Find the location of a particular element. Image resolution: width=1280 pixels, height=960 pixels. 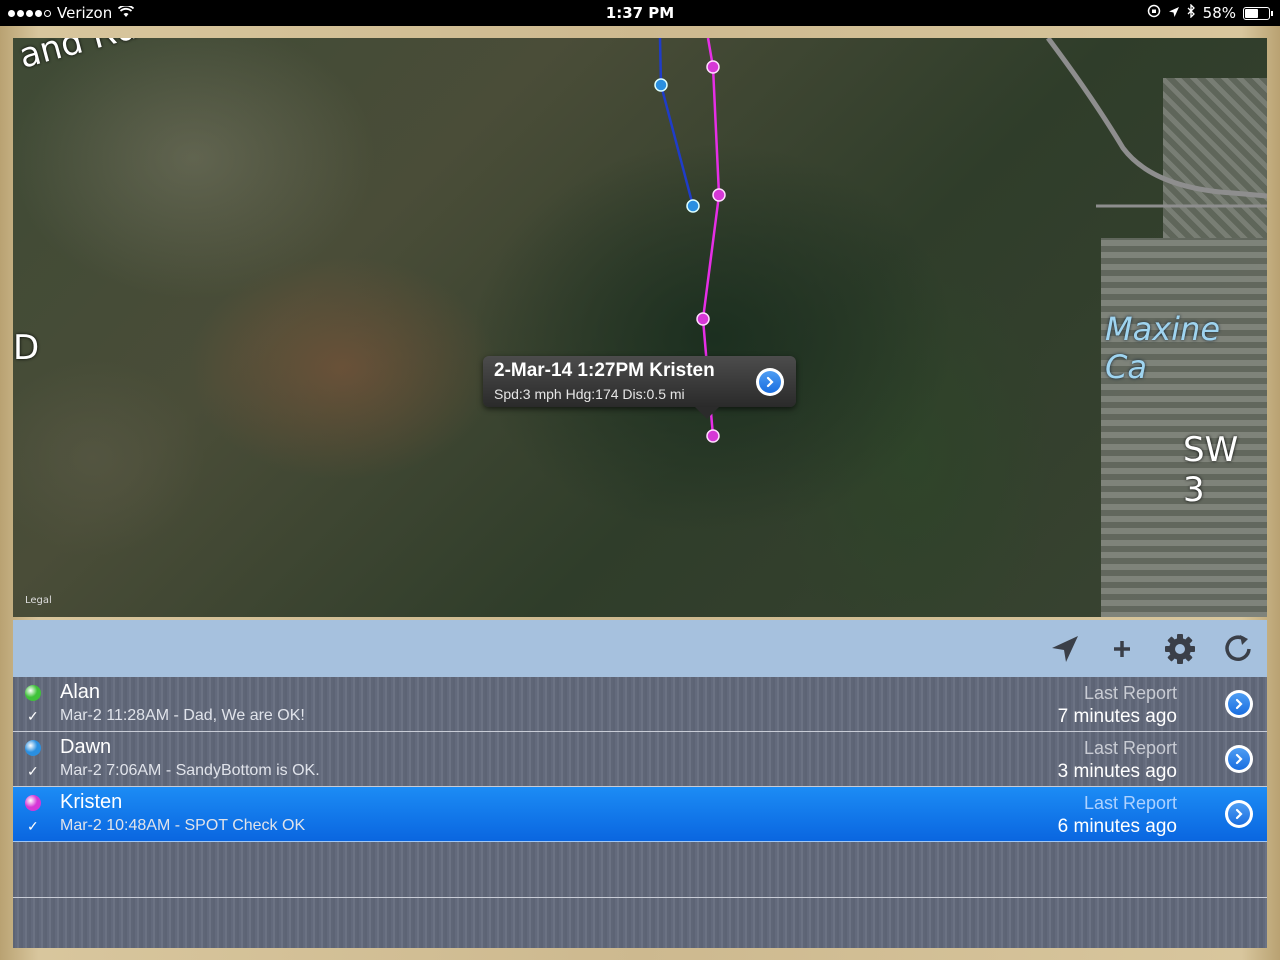

callout-subtitle: Spd:3 mph Hdg:174 Dis:0.5 mi is located at coordinates (589, 394).